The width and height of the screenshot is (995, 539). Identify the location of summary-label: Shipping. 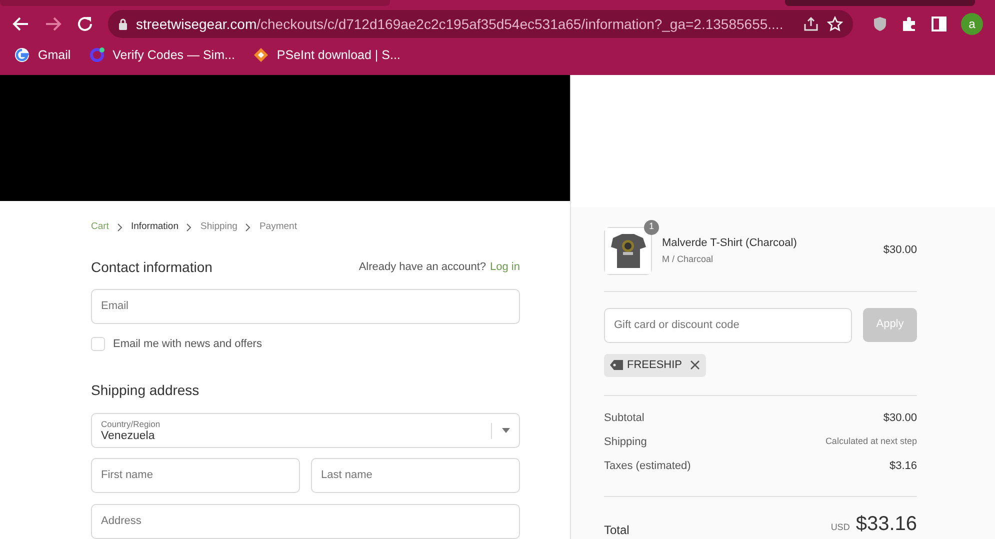
(625, 442).